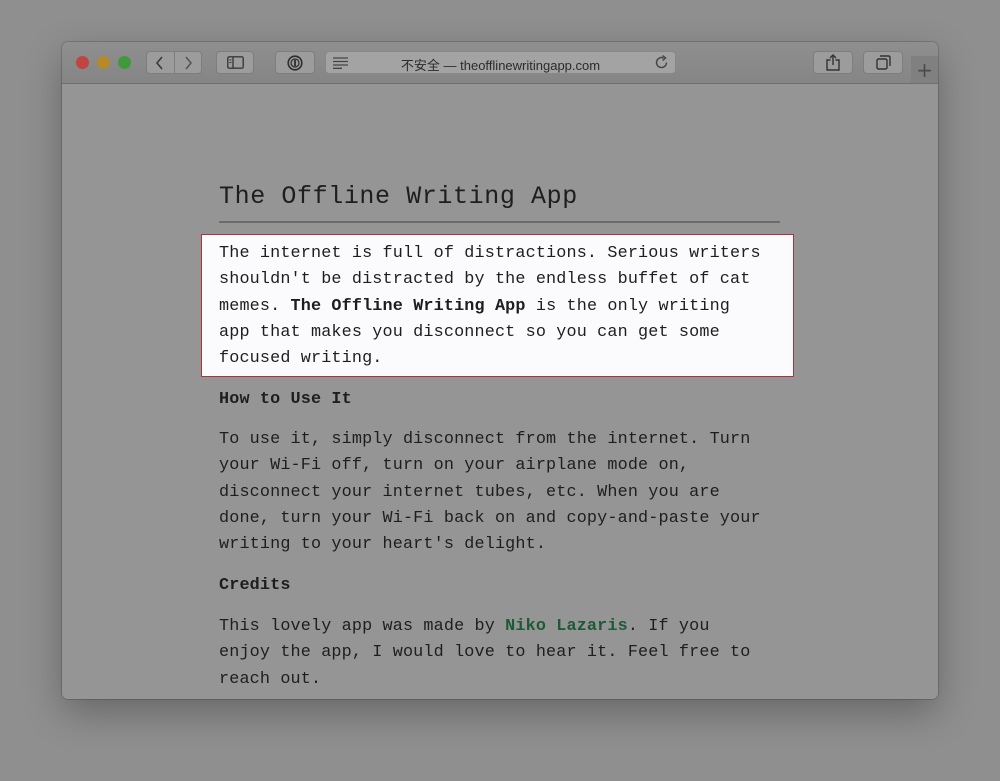  What do you see at coordinates (668, 626) in the screenshot?
I see `credits-text: . If you` at bounding box center [668, 626].